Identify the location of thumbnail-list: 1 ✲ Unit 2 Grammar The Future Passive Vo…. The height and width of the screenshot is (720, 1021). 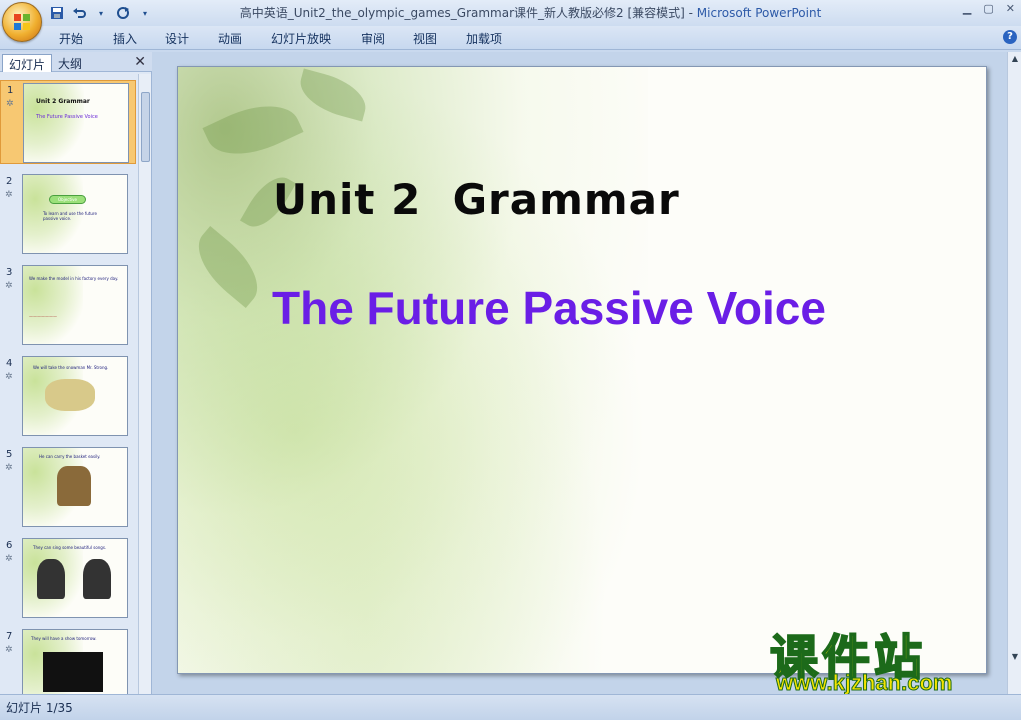
(68, 384).